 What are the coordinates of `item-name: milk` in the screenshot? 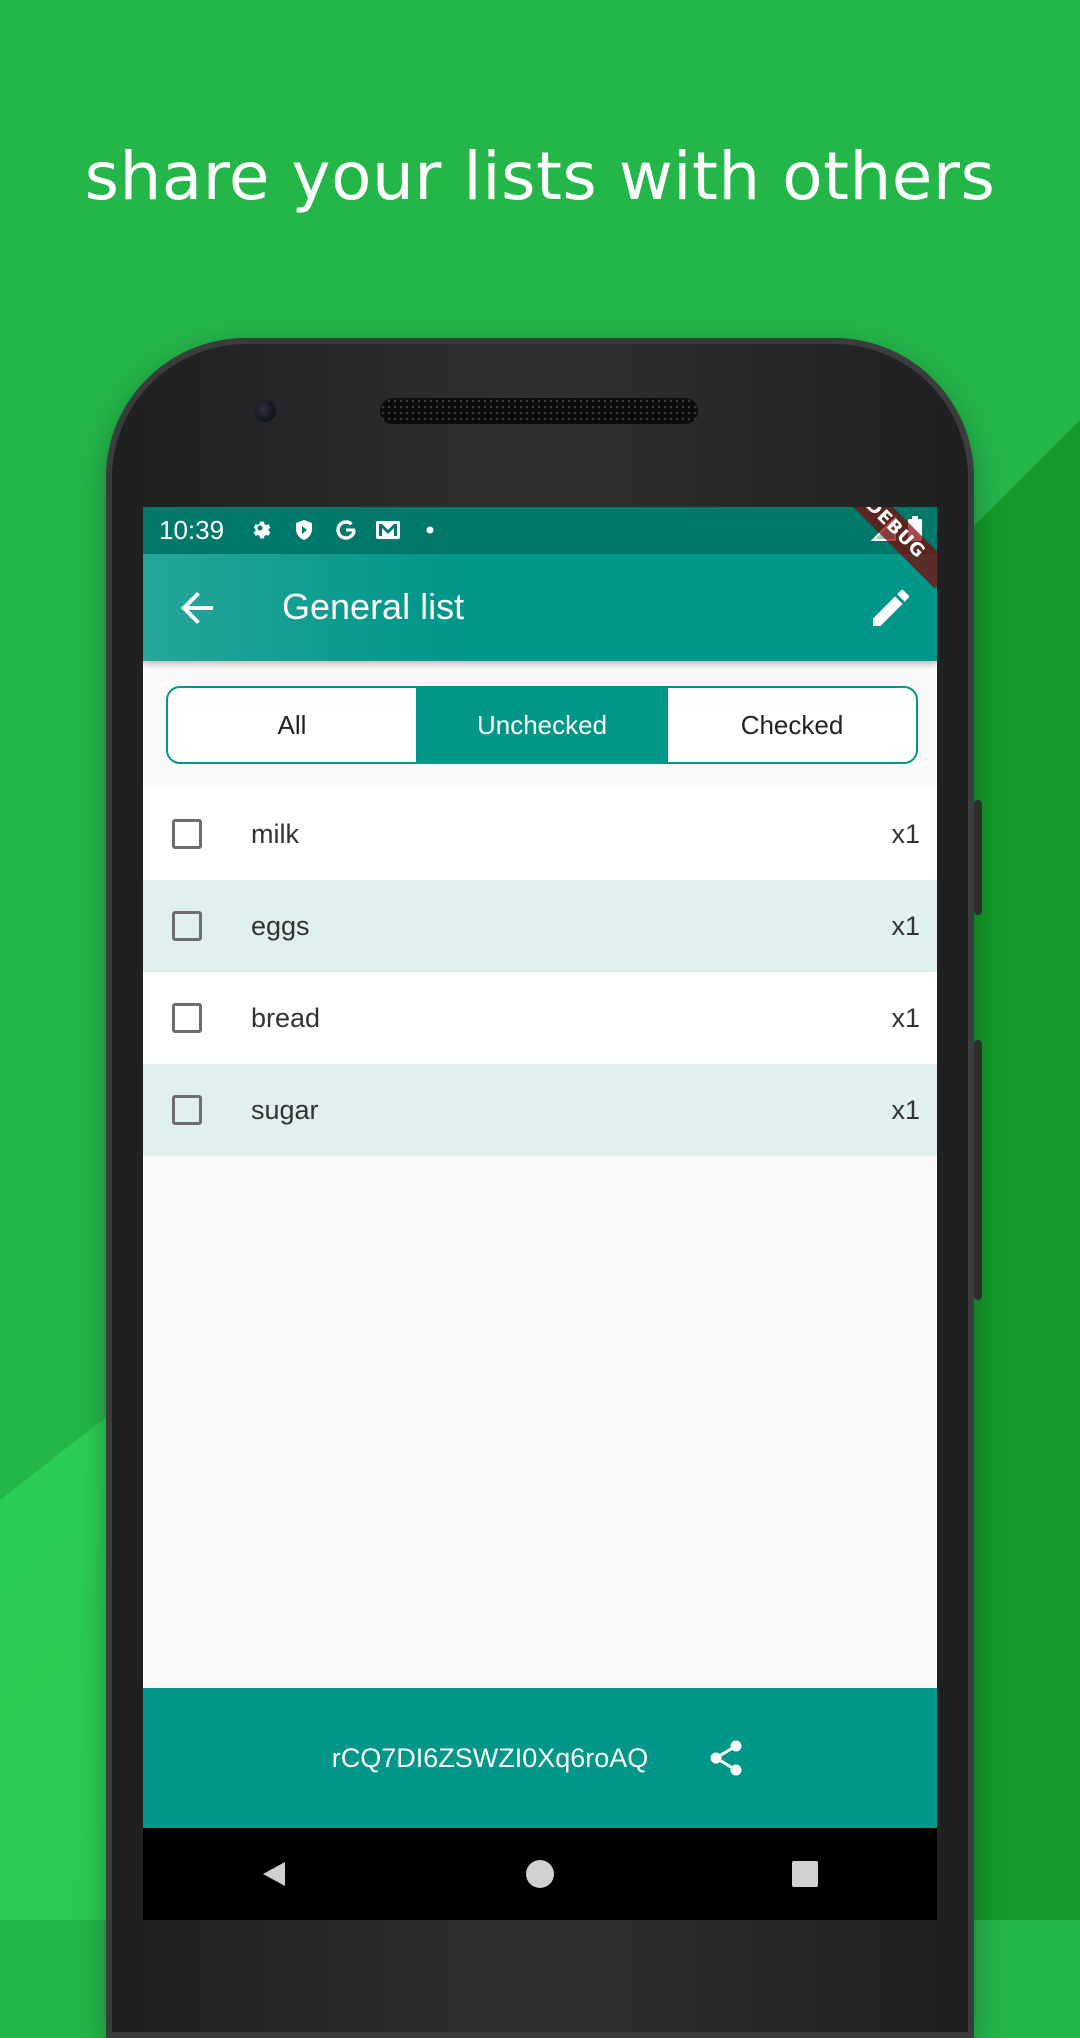 It's located at (275, 833).